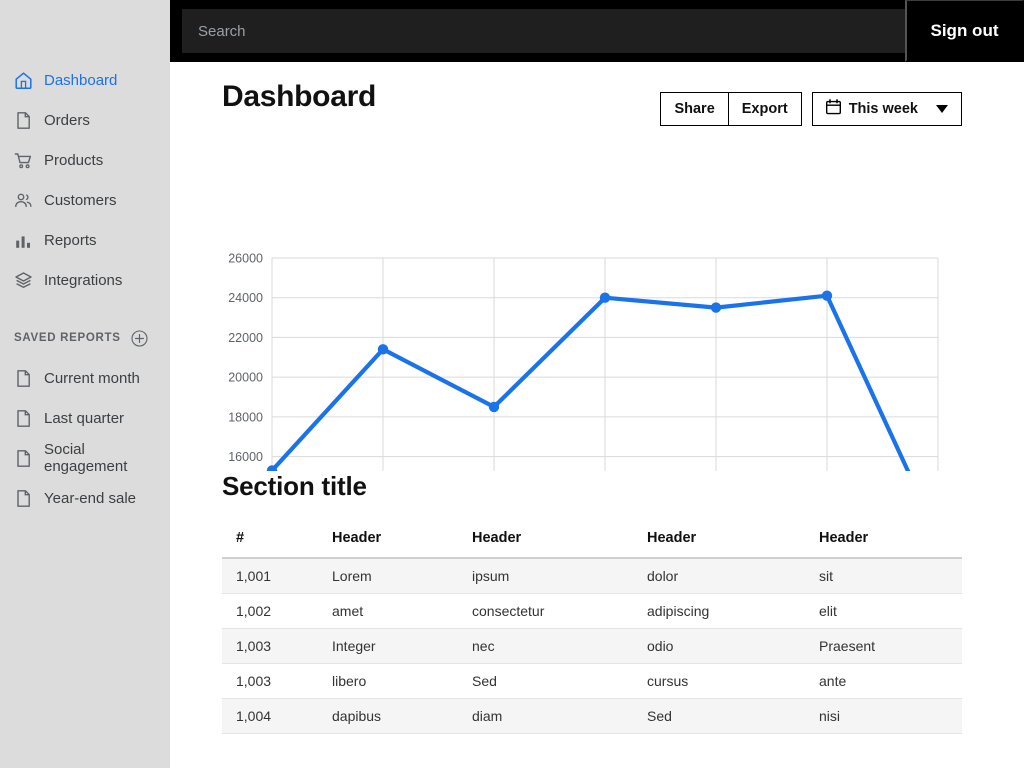 Image resolution: width=1024 pixels, height=768 pixels. I want to click on y-tick-label: 16000, so click(245, 457).